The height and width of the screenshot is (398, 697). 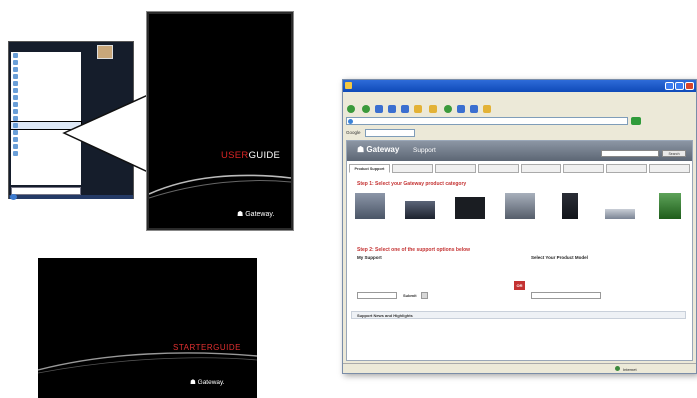 I want to click on status-bar: Internet, so click(x=519, y=368).